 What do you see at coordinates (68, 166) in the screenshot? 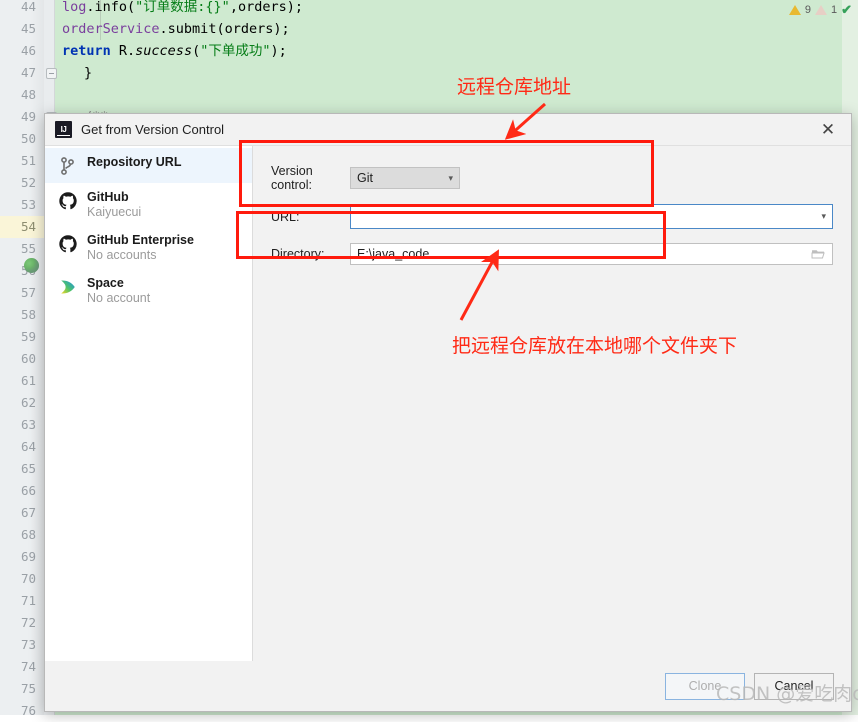
I see `git-branch-icon` at bounding box center [68, 166].